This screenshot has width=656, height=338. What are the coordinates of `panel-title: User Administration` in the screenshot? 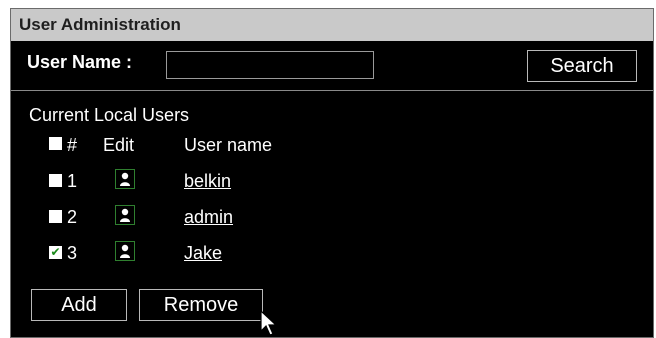 It's located at (332, 25).